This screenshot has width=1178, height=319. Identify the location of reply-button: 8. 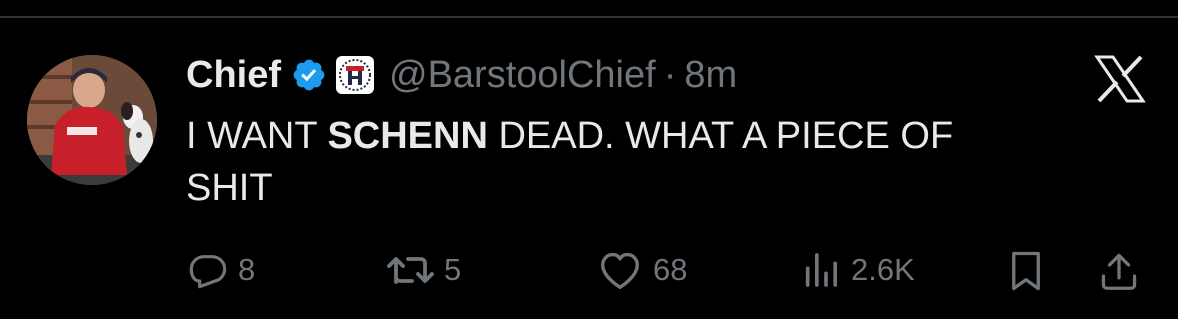
(221, 270).